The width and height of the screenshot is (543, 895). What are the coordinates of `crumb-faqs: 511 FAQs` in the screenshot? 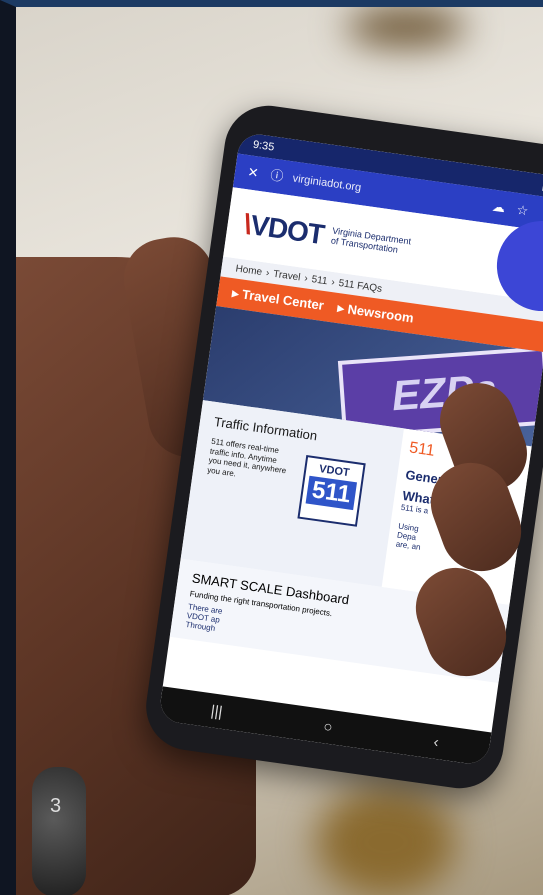 It's located at (360, 285).